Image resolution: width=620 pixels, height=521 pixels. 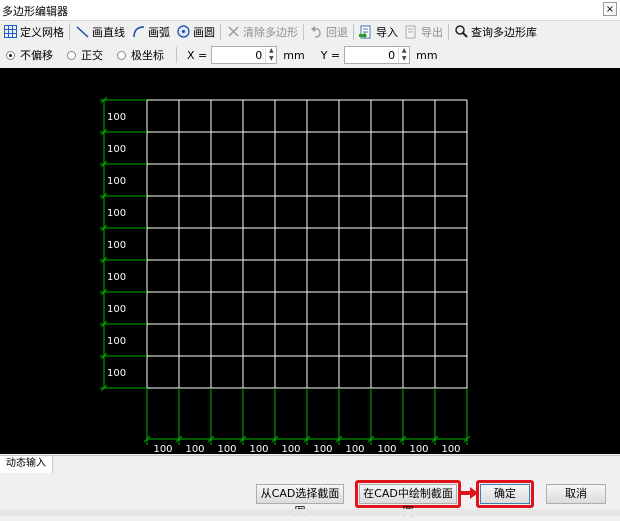 What do you see at coordinates (427, 55) in the screenshot?
I see `y-unit: mm` at bounding box center [427, 55].